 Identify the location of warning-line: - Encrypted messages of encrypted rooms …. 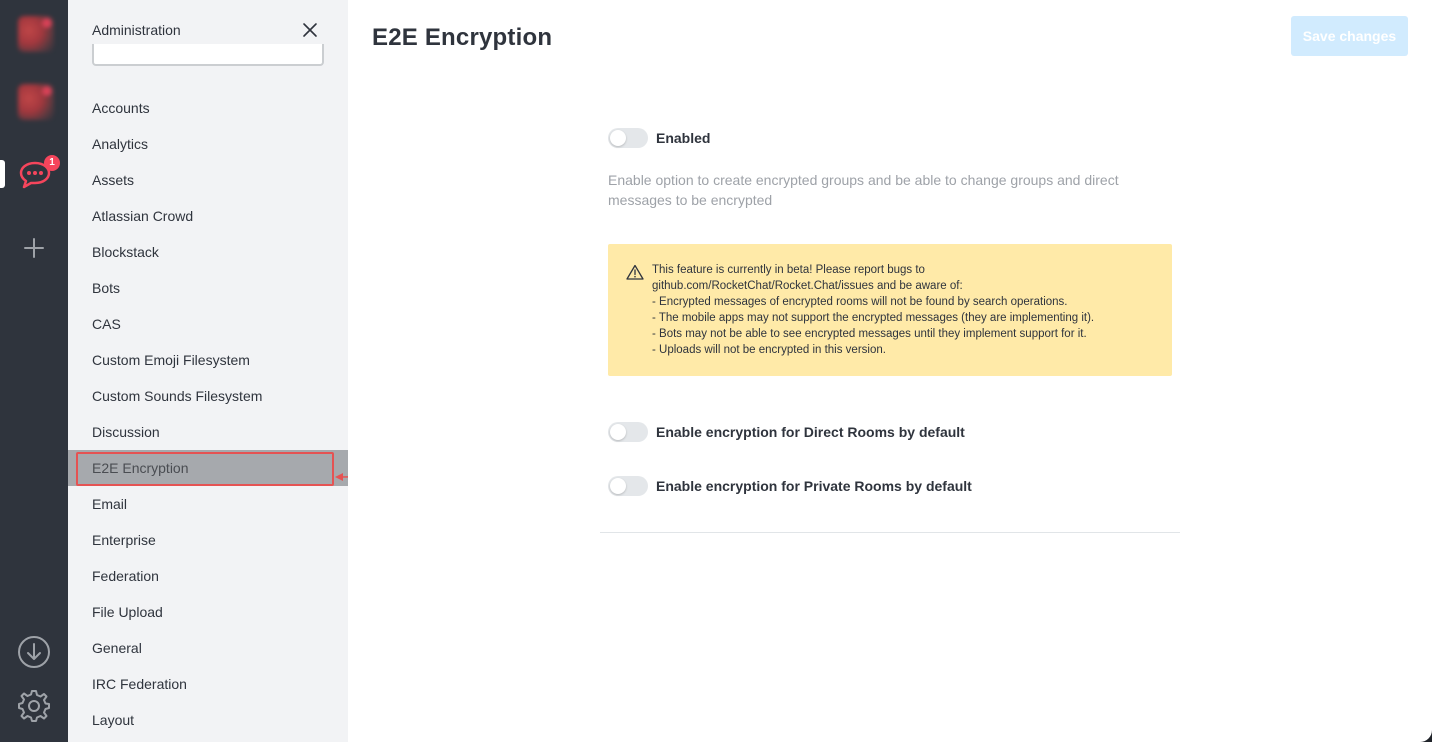
(860, 302).